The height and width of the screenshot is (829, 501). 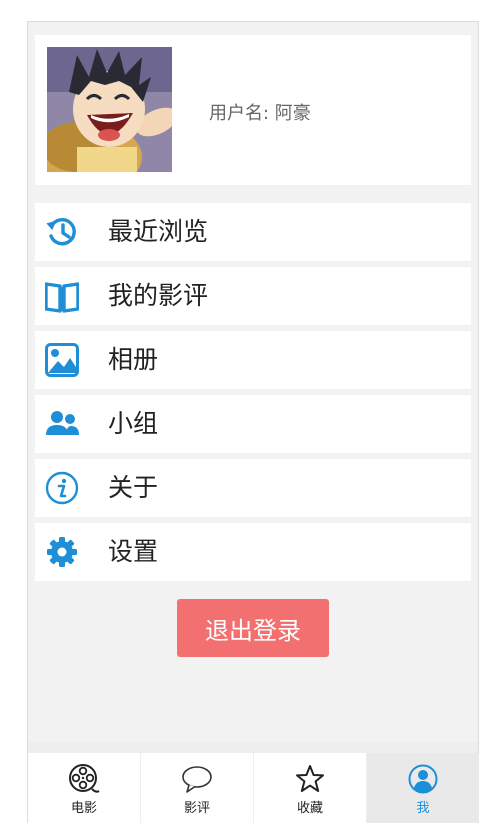 I want to click on menu-item-group: 小组, so click(x=253, y=424).